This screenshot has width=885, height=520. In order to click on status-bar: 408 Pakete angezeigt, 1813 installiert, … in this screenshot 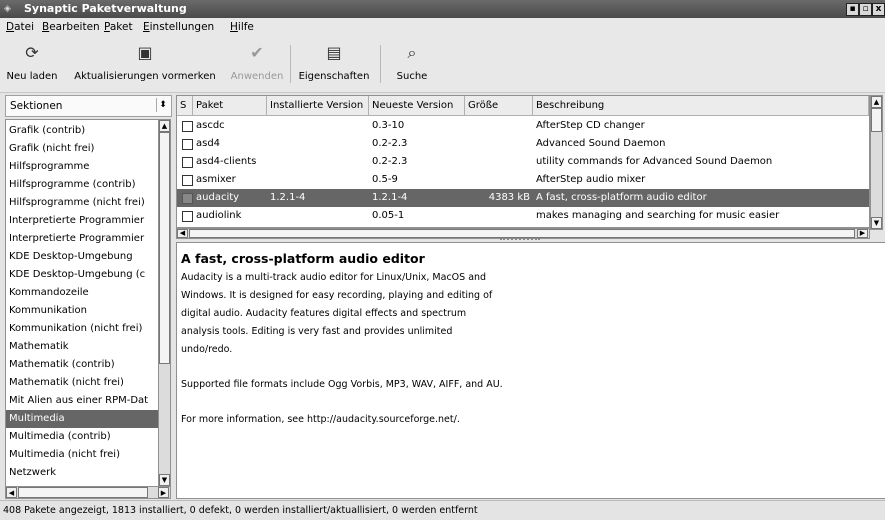, I will do `click(442, 510)`.